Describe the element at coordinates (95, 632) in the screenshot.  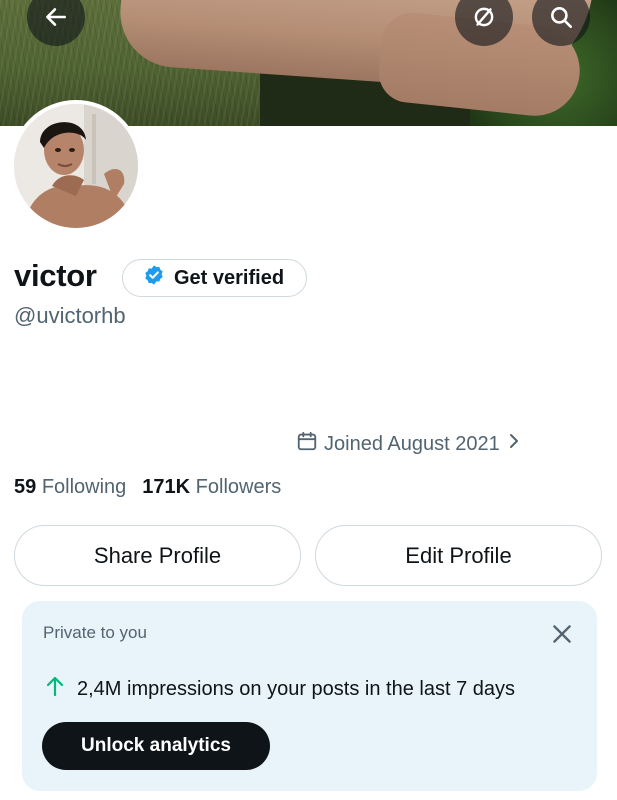
I see `private-label: Private to you` at that location.